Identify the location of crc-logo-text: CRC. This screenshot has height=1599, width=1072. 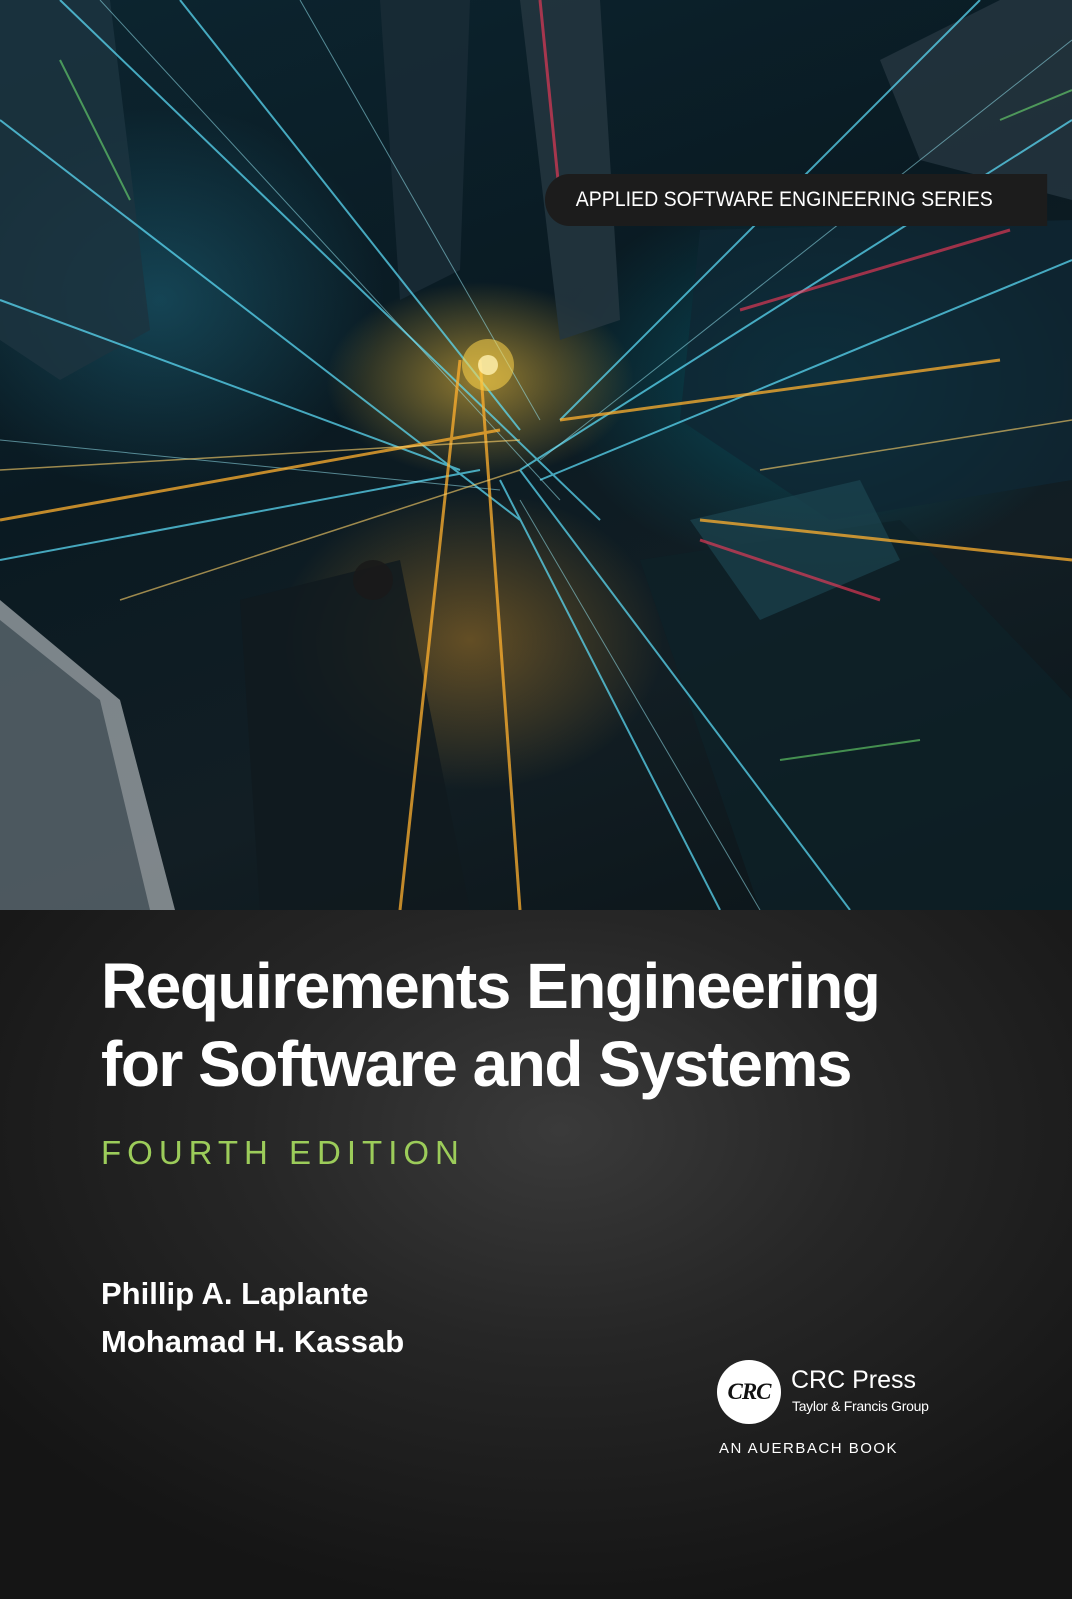
(749, 1391).